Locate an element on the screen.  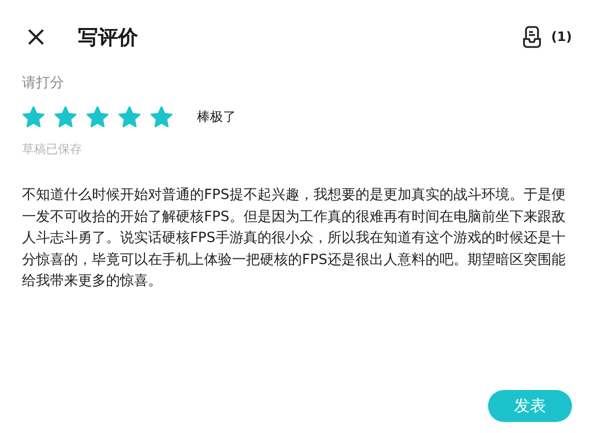
inbox-icon is located at coordinates (532, 37).